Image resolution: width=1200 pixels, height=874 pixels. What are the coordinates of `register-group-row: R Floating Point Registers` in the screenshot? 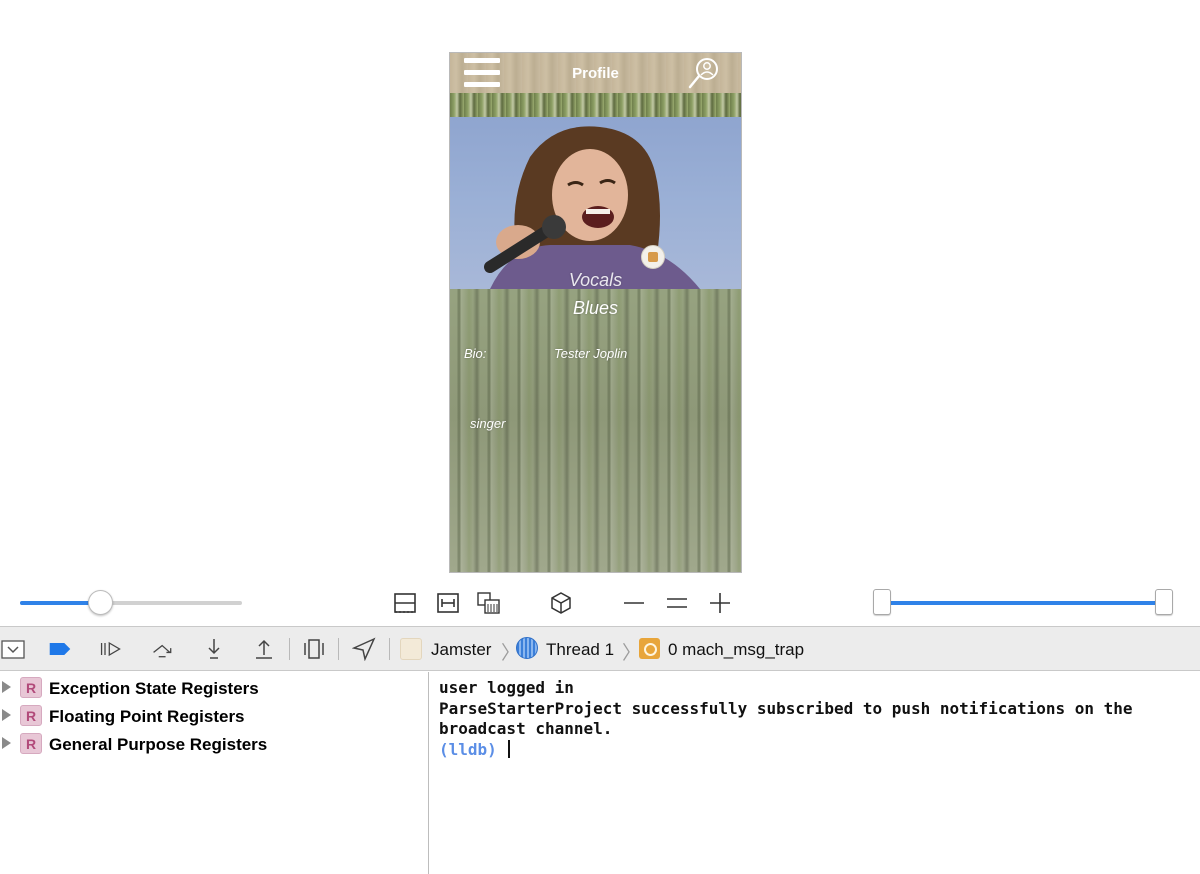 It's located at (214, 717).